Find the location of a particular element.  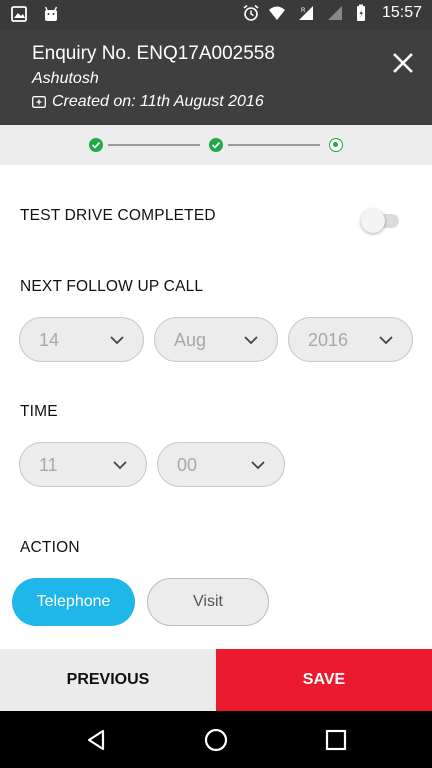

signal-icon is located at coordinates (334, 13).